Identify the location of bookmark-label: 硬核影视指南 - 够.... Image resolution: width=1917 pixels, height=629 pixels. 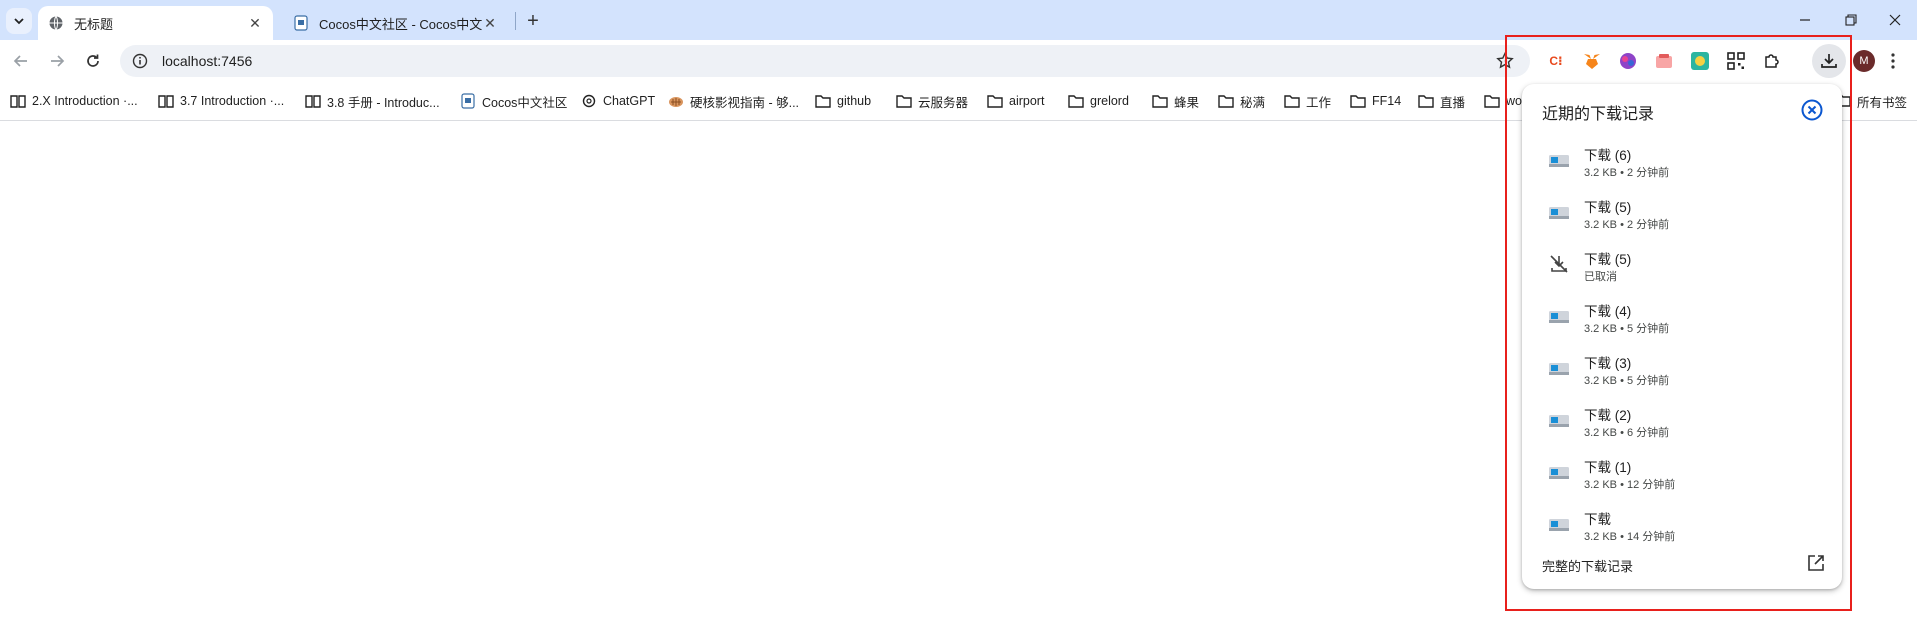
(745, 102).